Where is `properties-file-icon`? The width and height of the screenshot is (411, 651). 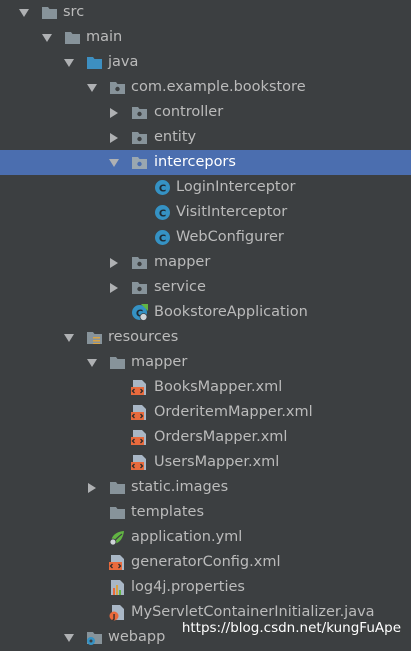 properties-file-icon is located at coordinates (117, 587).